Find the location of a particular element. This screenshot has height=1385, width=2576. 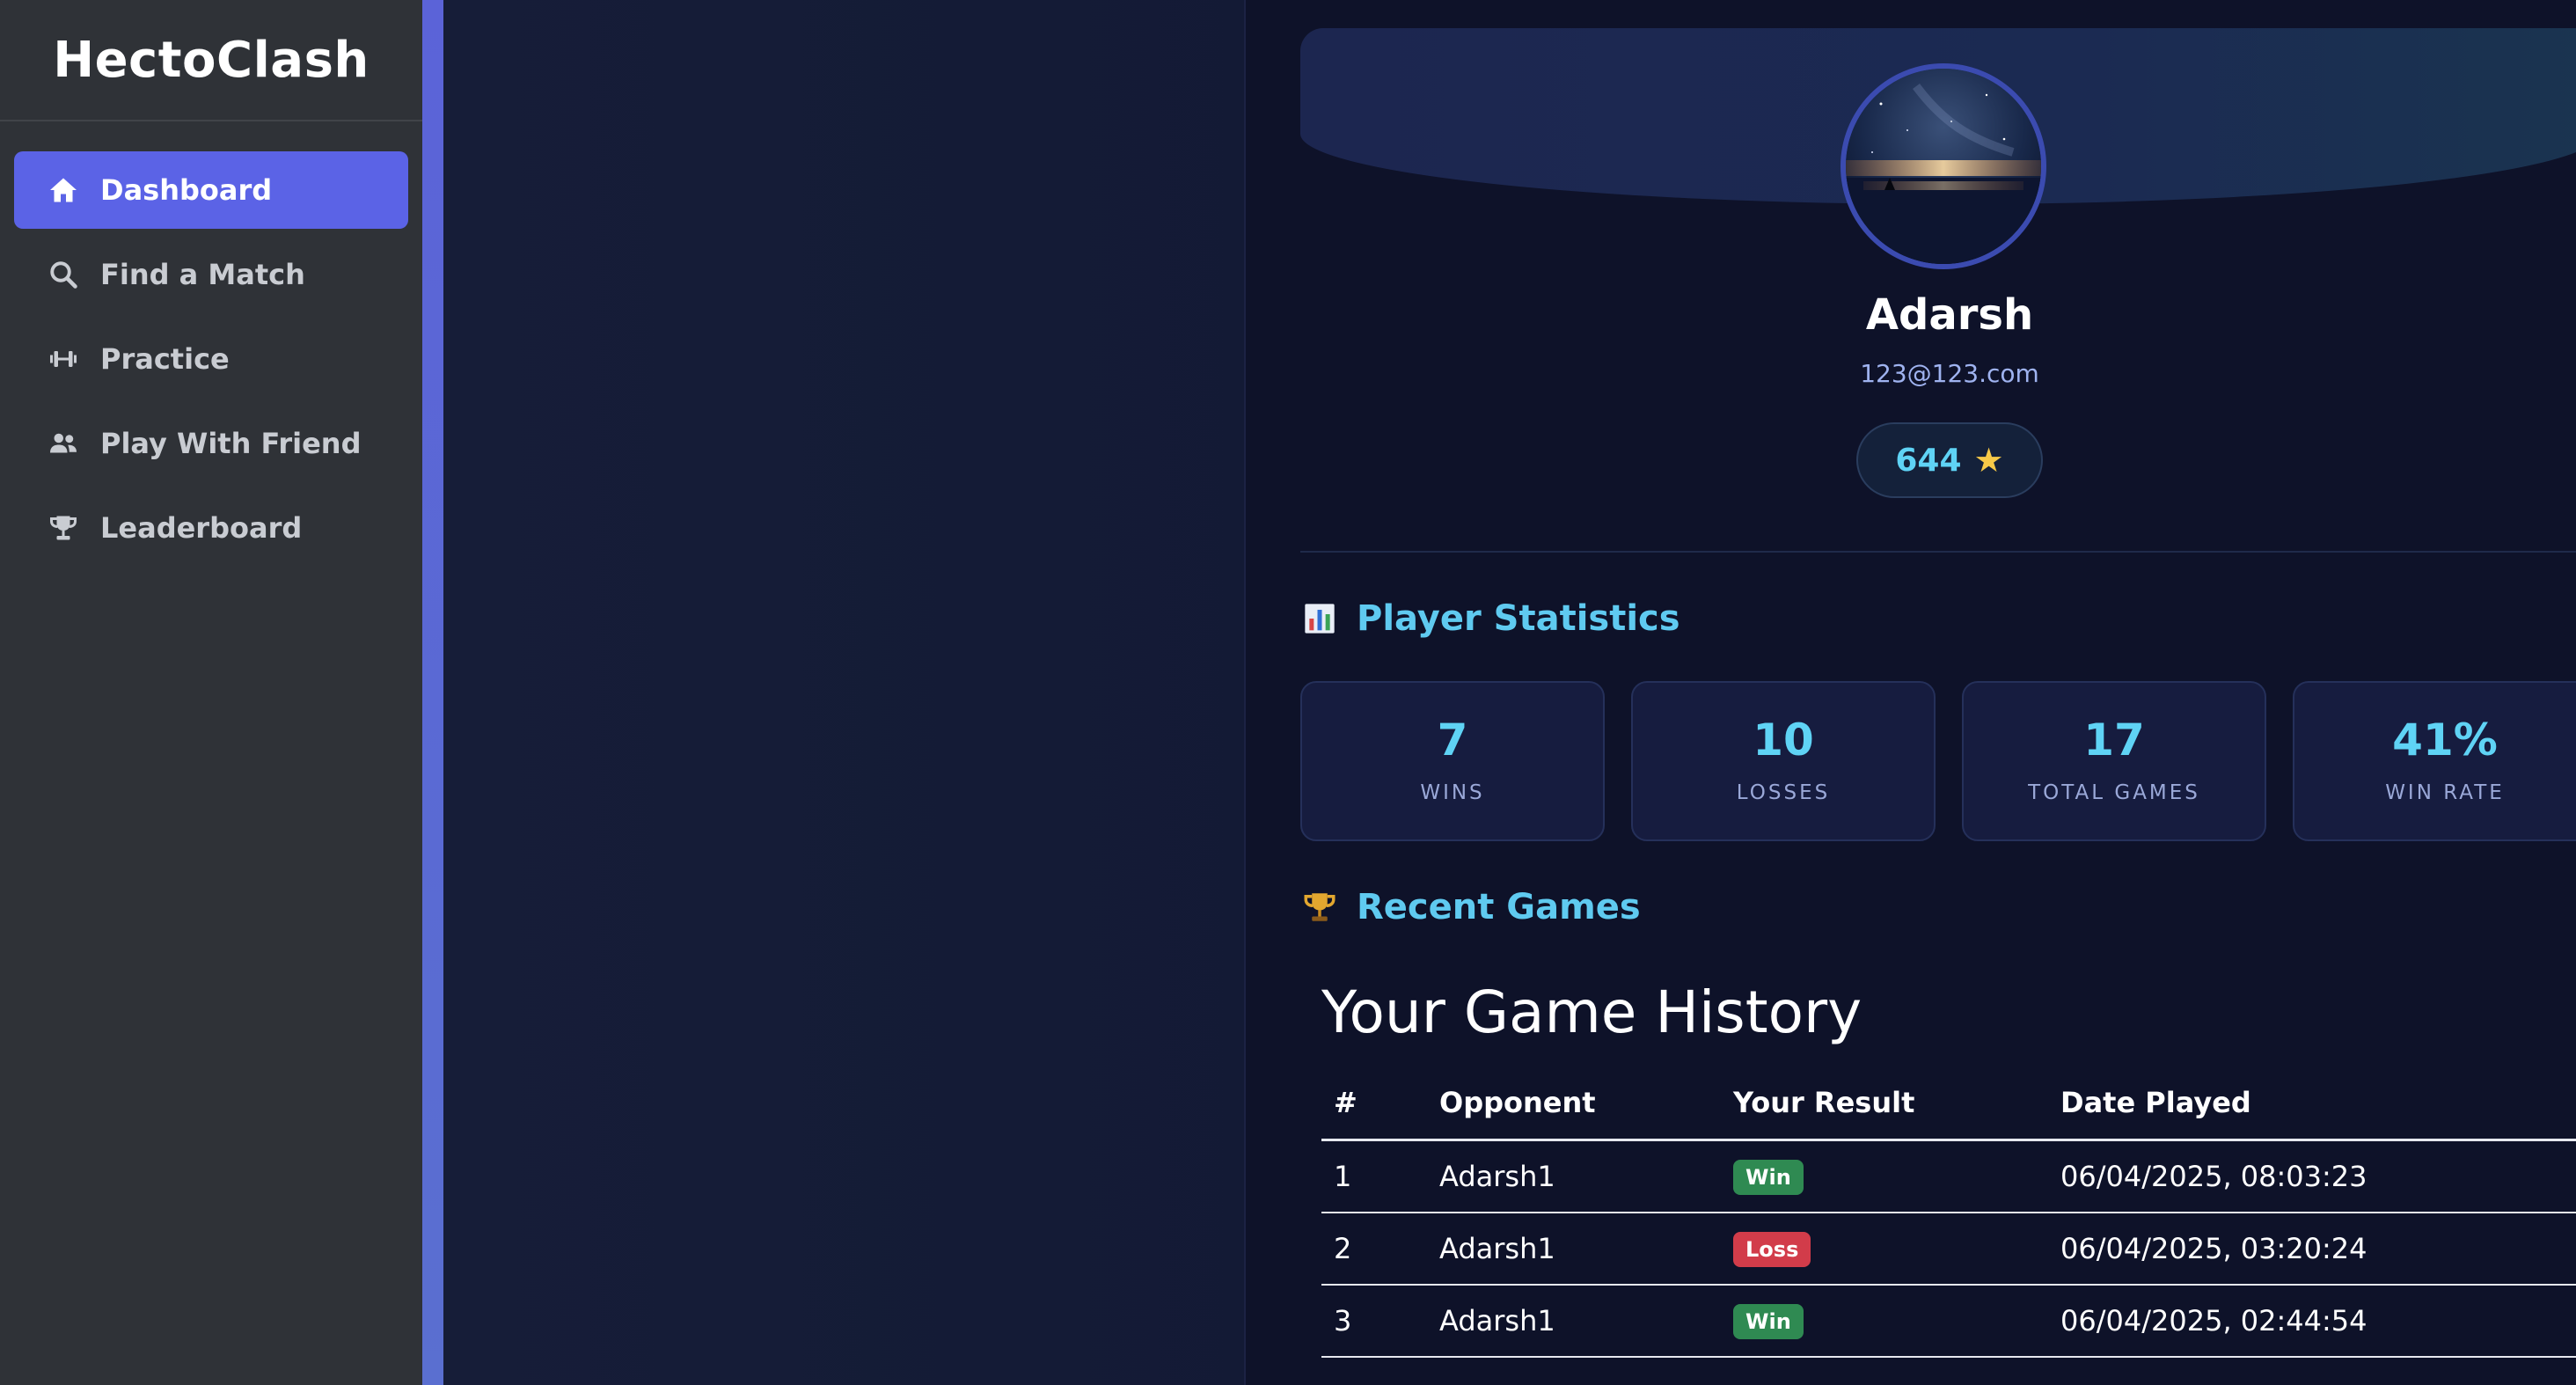

rating-badge: 644 ★ is located at coordinates (1949, 460).